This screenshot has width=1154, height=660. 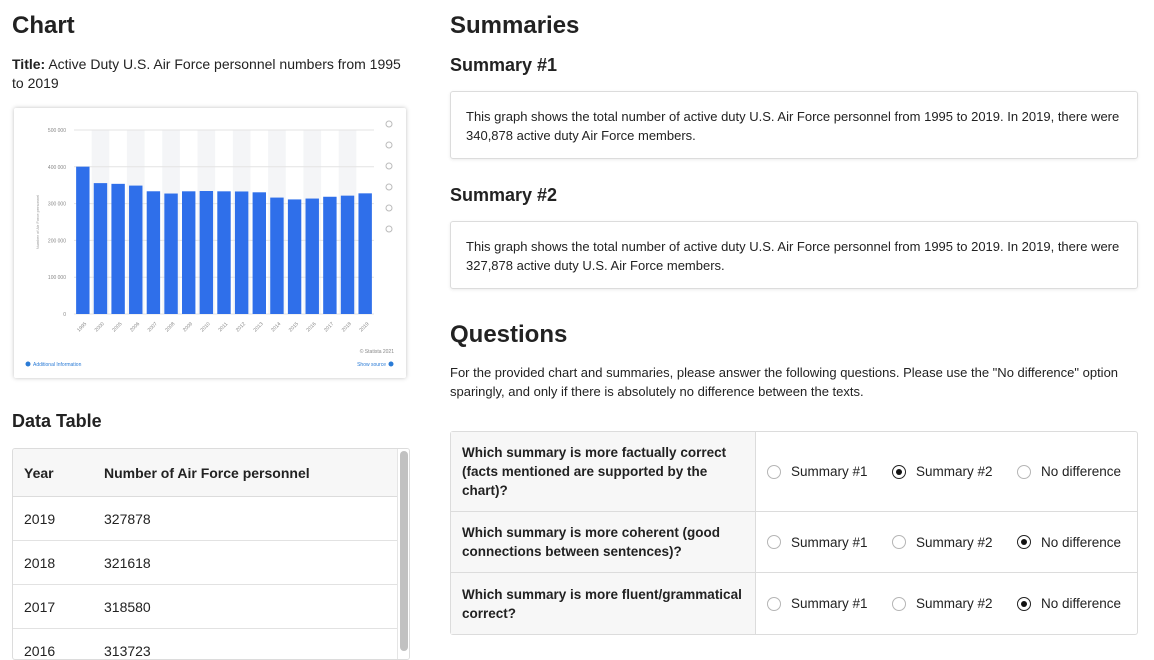 I want to click on personnel-cell: 321618, so click(x=250, y=563).